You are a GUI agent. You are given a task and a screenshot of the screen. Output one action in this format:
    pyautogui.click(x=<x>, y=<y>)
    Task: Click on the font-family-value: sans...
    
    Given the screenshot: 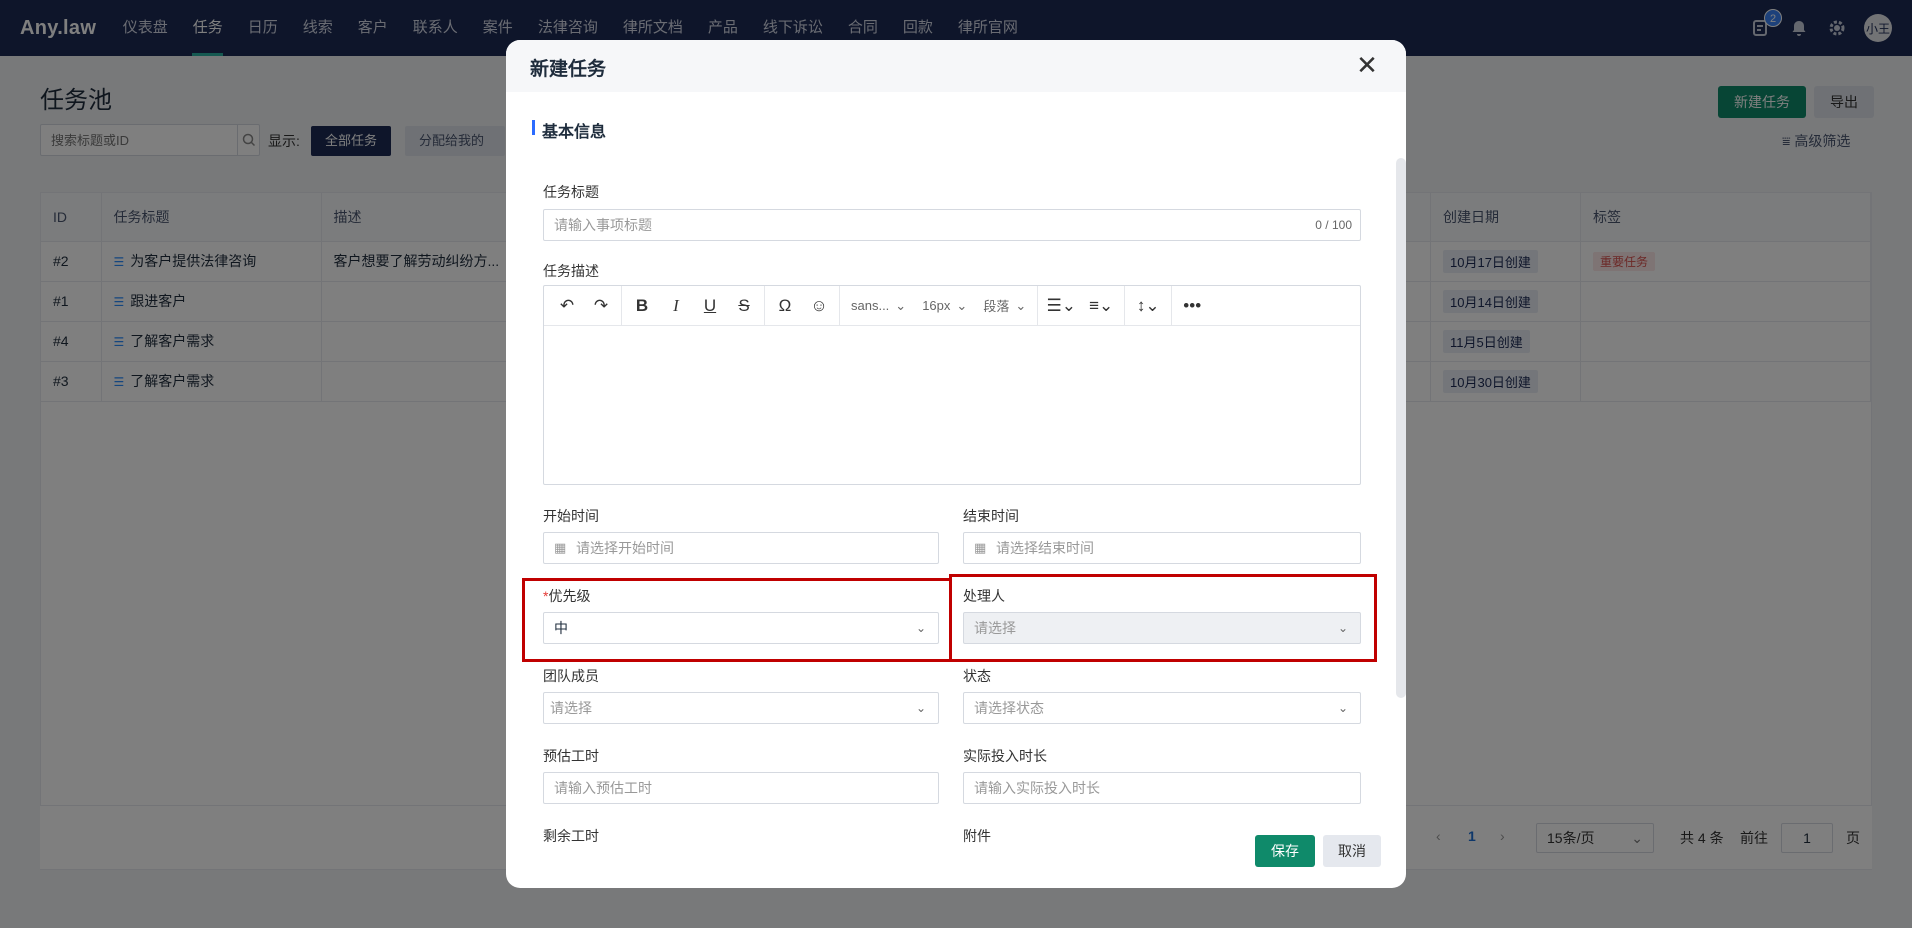 What is the action you would take?
    pyautogui.click(x=870, y=305)
    